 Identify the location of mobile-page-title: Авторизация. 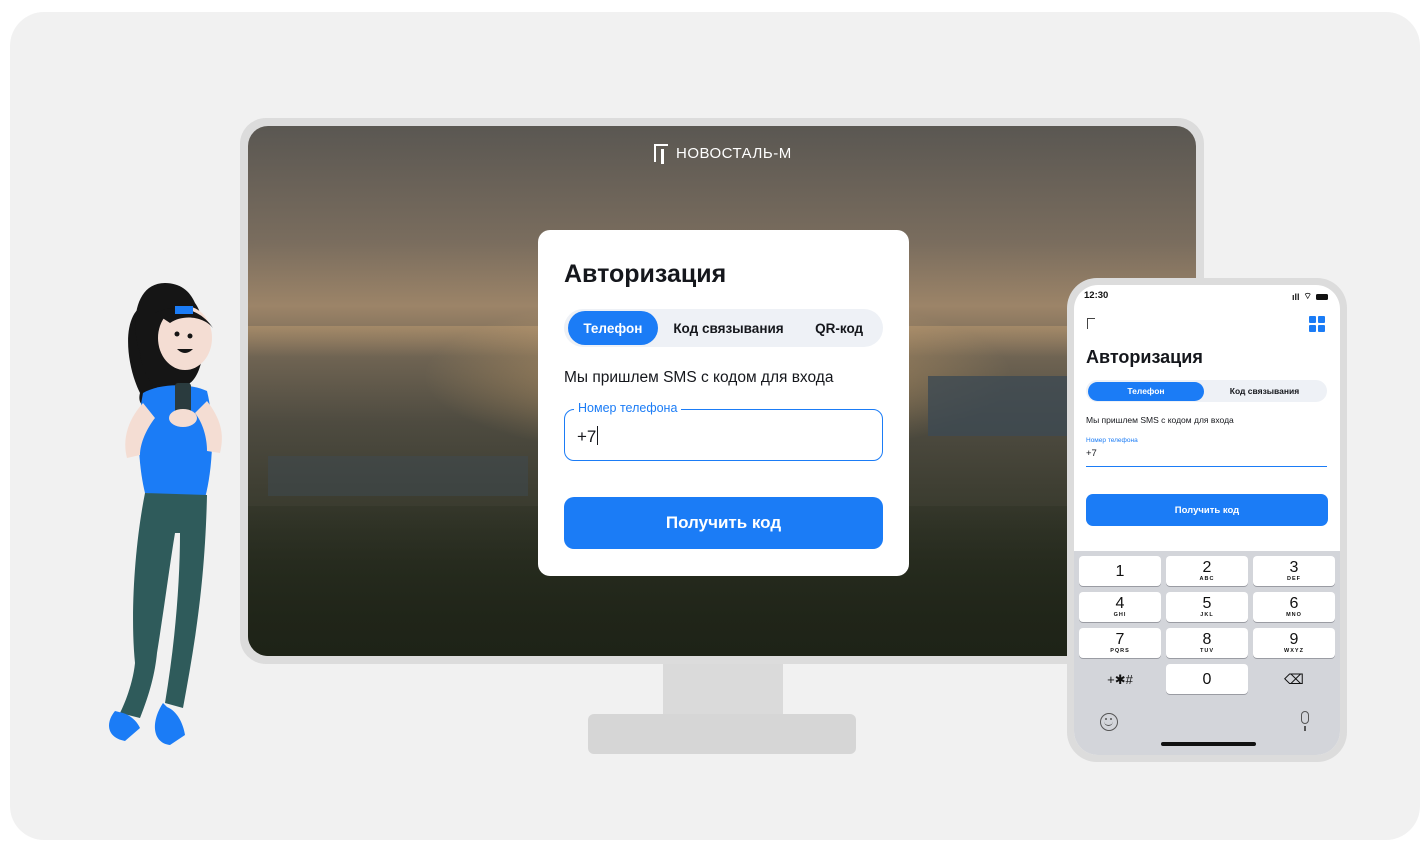
(1144, 357).